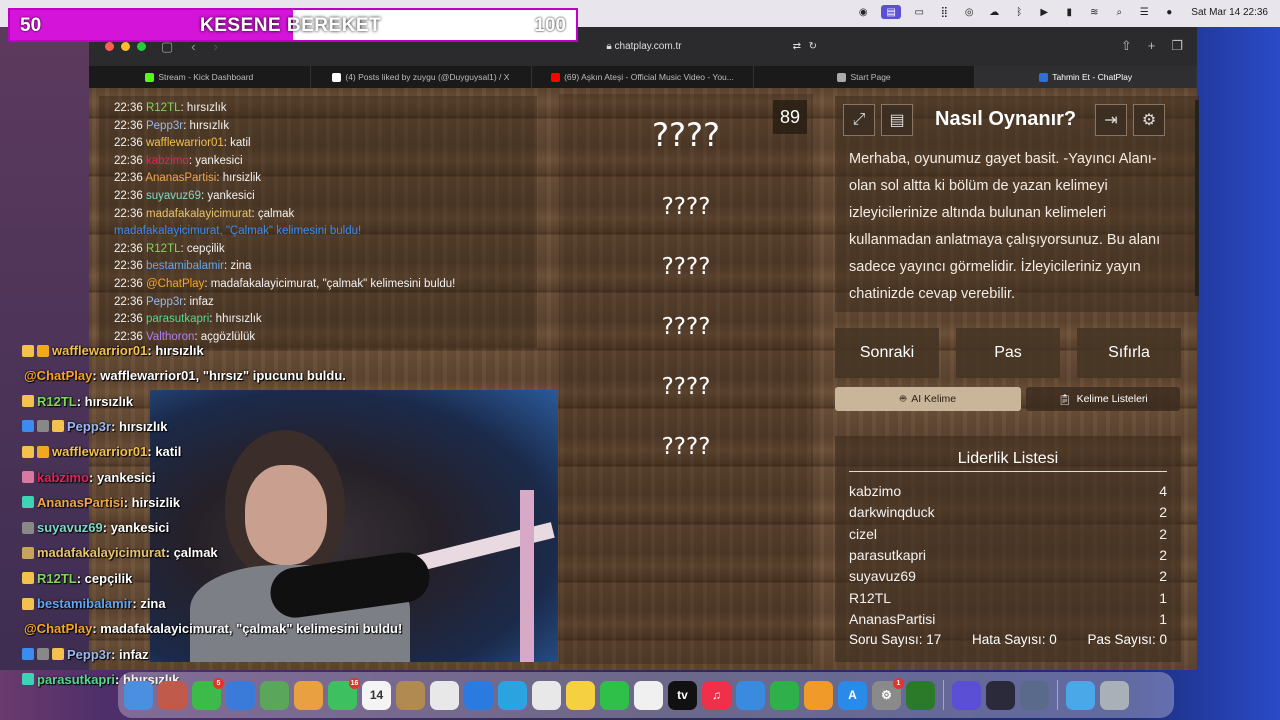 This screenshot has width=1280, height=720. What do you see at coordinates (966, 695) in the screenshot?
I see `apps-grid-icon` at bounding box center [966, 695].